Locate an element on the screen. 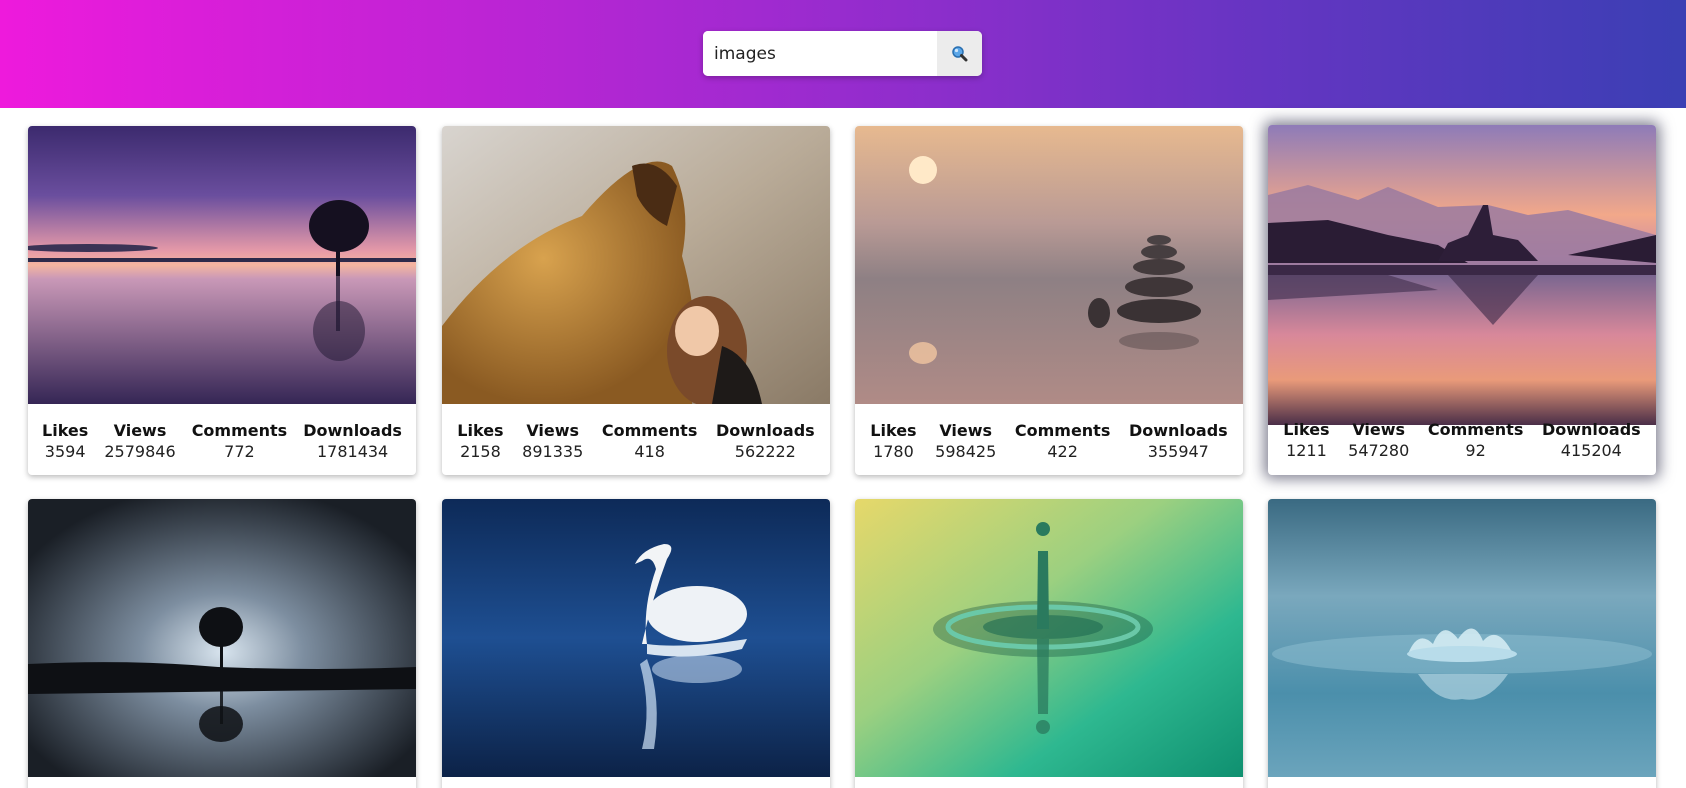  comments-value: 92 is located at coordinates (1475, 450).